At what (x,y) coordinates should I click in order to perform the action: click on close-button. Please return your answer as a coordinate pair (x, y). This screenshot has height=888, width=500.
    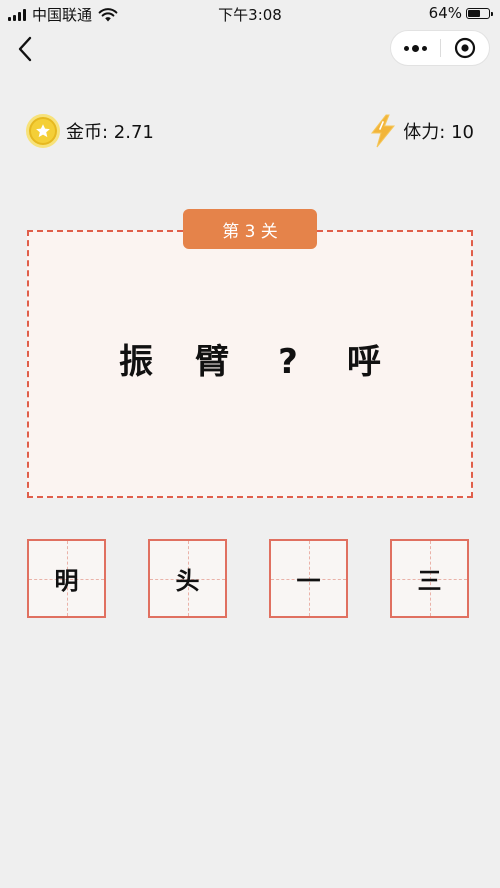
    Looking at the image, I should click on (465, 48).